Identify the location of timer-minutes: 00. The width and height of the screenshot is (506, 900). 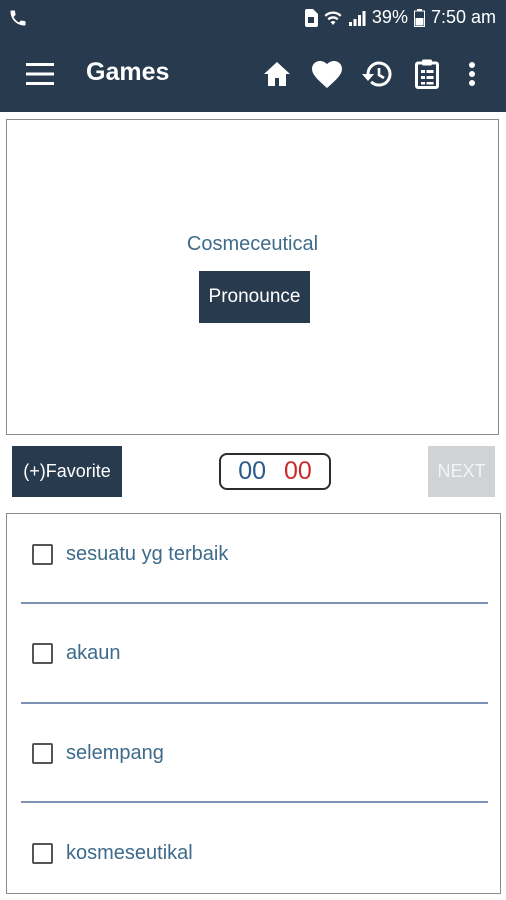
(252, 471).